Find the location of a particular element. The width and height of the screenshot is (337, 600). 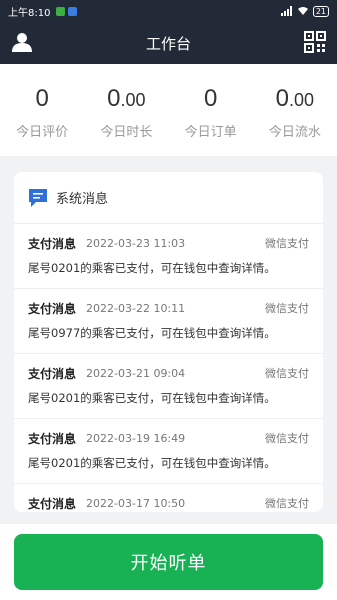

user-icon is located at coordinates (22, 44).